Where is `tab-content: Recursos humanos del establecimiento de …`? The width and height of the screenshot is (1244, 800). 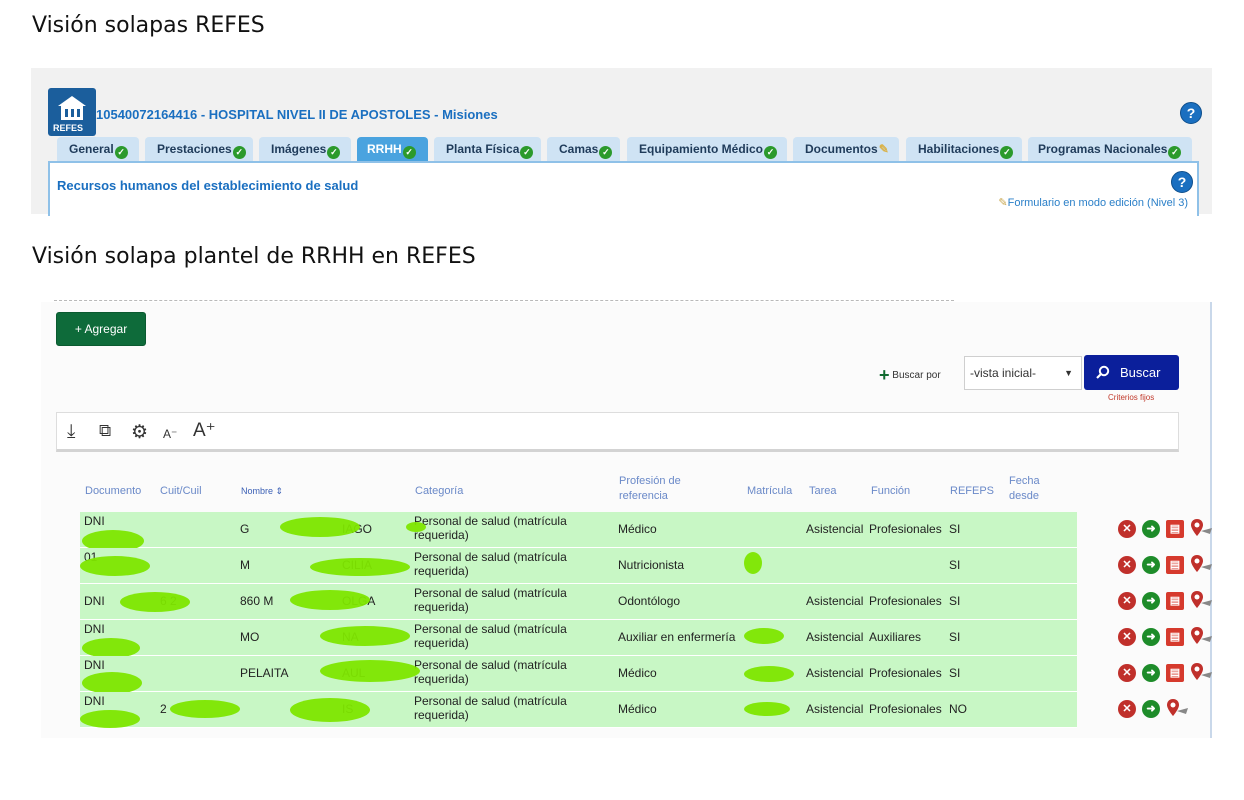 tab-content: Recursos humanos del establecimiento de … is located at coordinates (623, 188).